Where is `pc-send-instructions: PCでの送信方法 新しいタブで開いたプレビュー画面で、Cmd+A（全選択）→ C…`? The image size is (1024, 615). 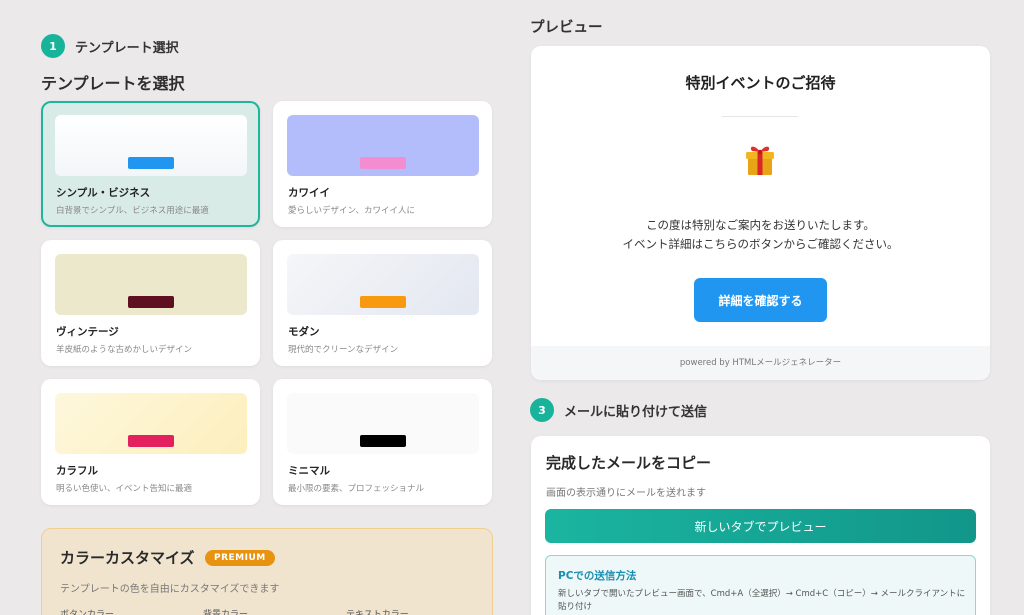 pc-send-instructions: PCでの送信方法 新しいタブで開いたプレビュー画面で、Cmd+A（全選択）→ C… is located at coordinates (760, 585).